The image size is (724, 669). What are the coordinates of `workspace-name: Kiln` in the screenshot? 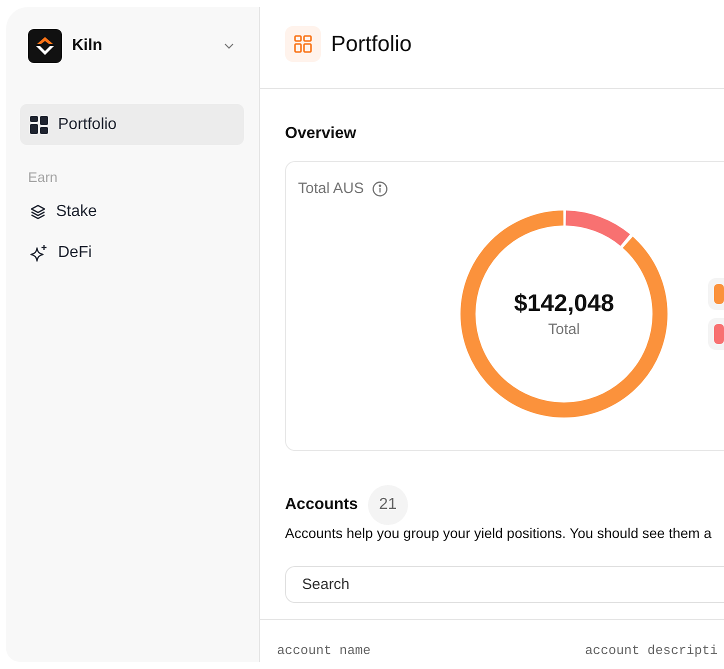 It's located at (88, 46).